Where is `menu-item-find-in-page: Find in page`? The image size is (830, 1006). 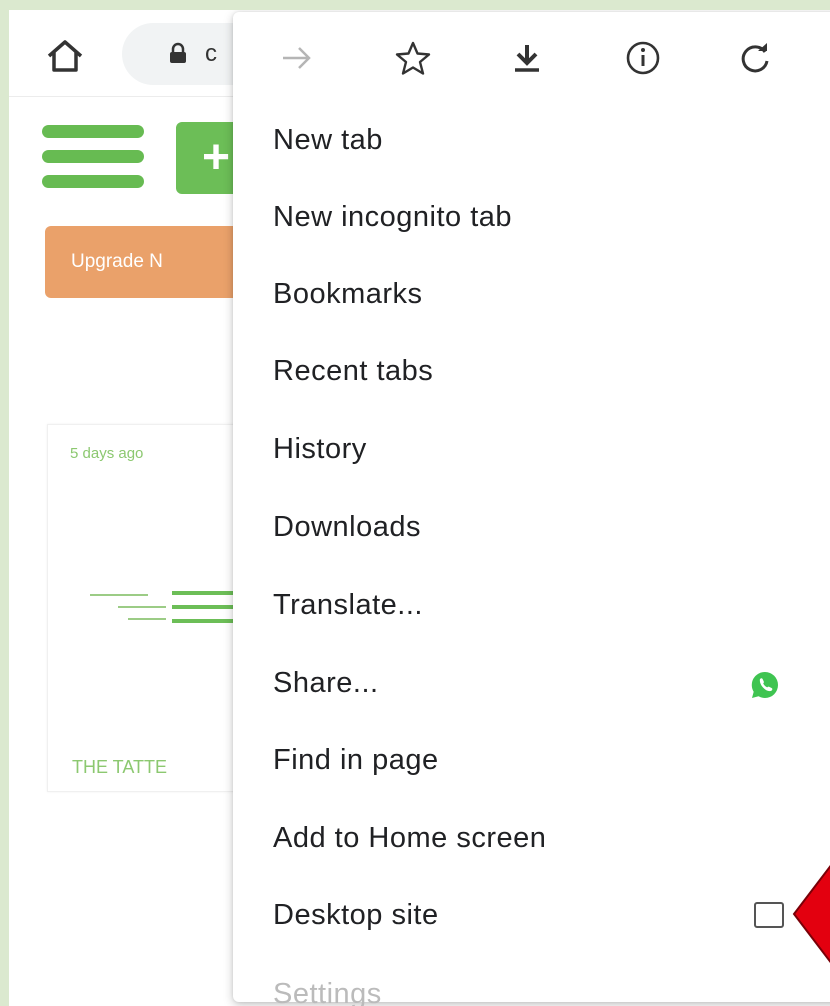 menu-item-find-in-page: Find in page is located at coordinates (531, 761).